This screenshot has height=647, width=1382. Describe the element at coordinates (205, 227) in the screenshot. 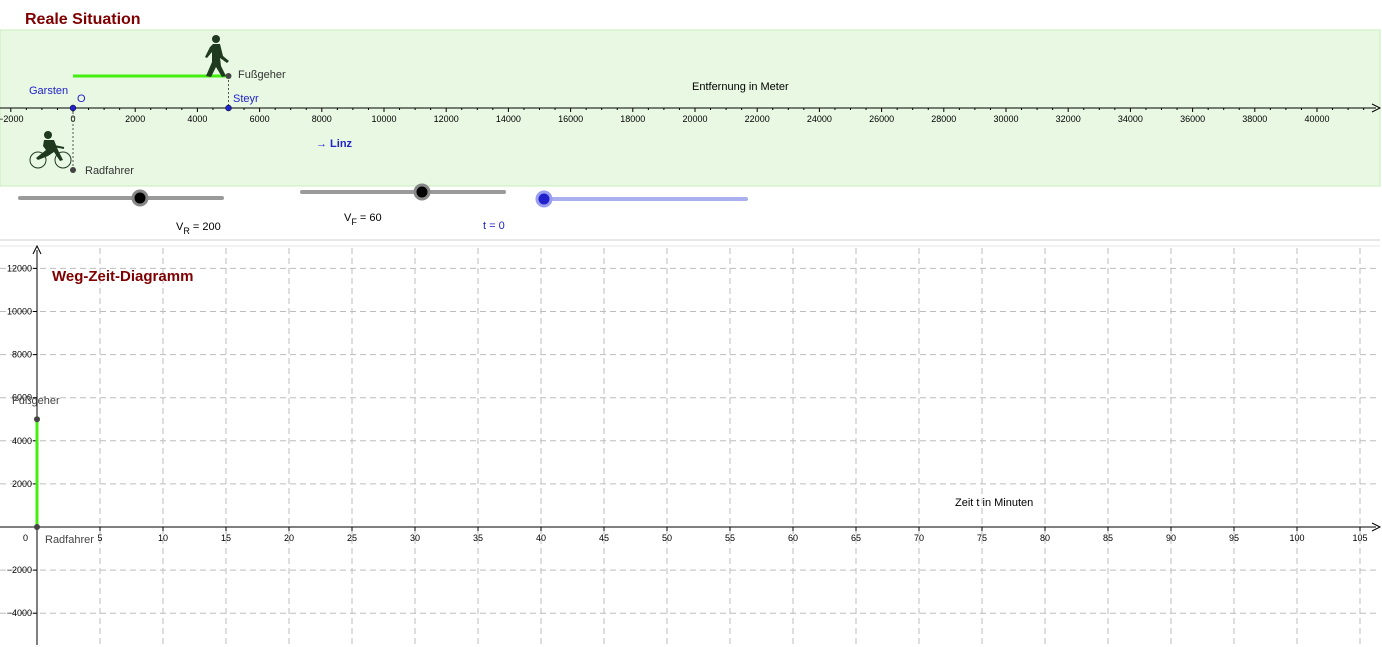

I see `vr-label-value: = 200` at that location.